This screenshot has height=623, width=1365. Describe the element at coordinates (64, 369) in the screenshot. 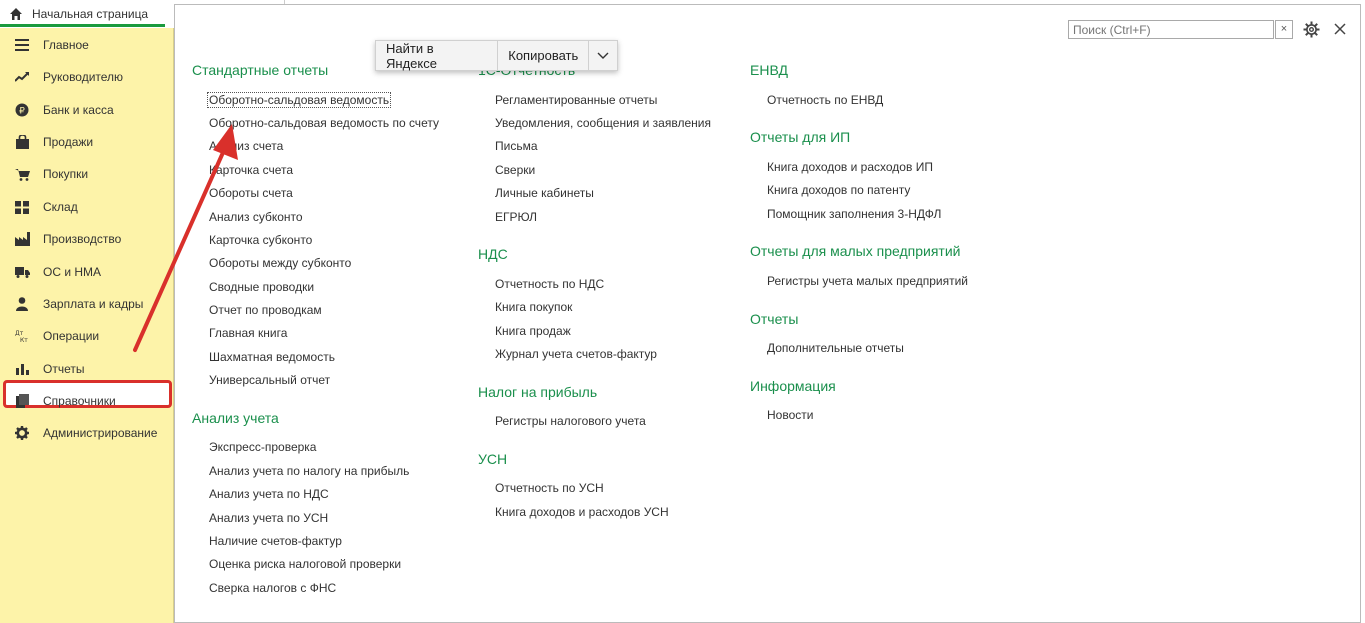

I see `sidebar-item-label: Отчеты` at that location.